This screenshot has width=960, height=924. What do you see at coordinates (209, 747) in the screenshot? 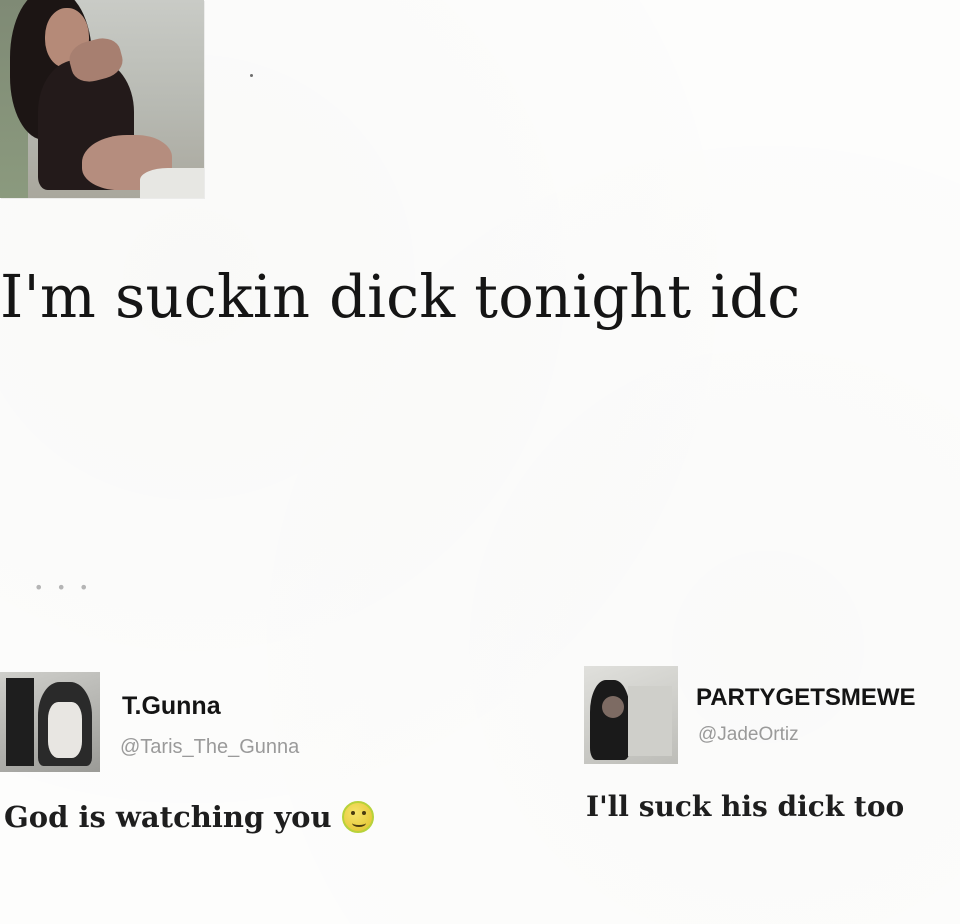
I see `user-handle: @Taris_The_Gunna` at bounding box center [209, 747].